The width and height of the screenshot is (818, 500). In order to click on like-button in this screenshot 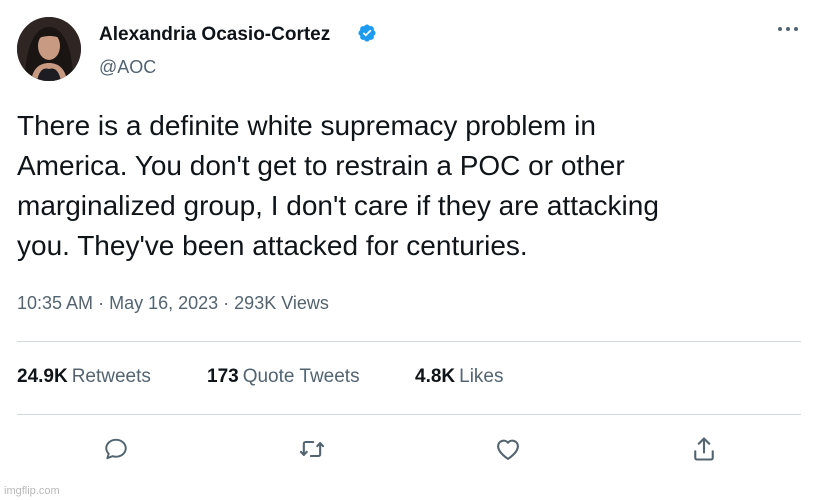, I will do `click(508, 449)`.